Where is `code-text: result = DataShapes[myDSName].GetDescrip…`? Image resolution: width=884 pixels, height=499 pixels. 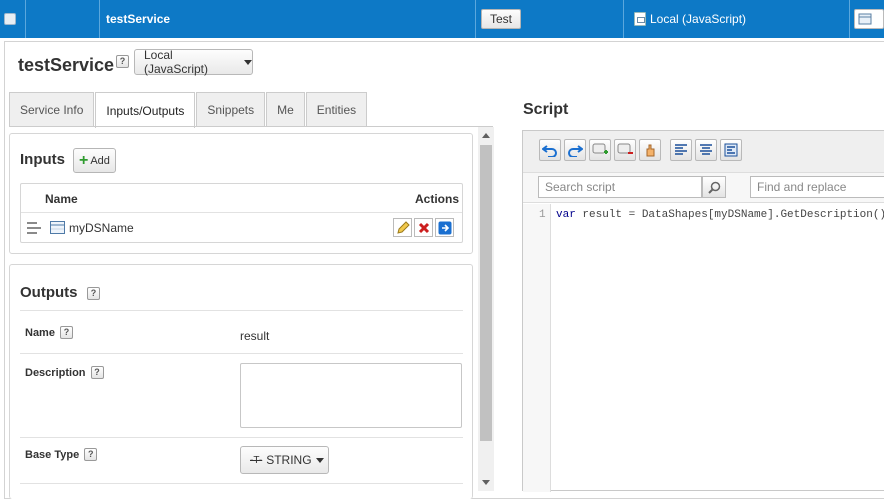
code-text: result = DataShapes[myDSName].GetDescrip… is located at coordinates (729, 215).